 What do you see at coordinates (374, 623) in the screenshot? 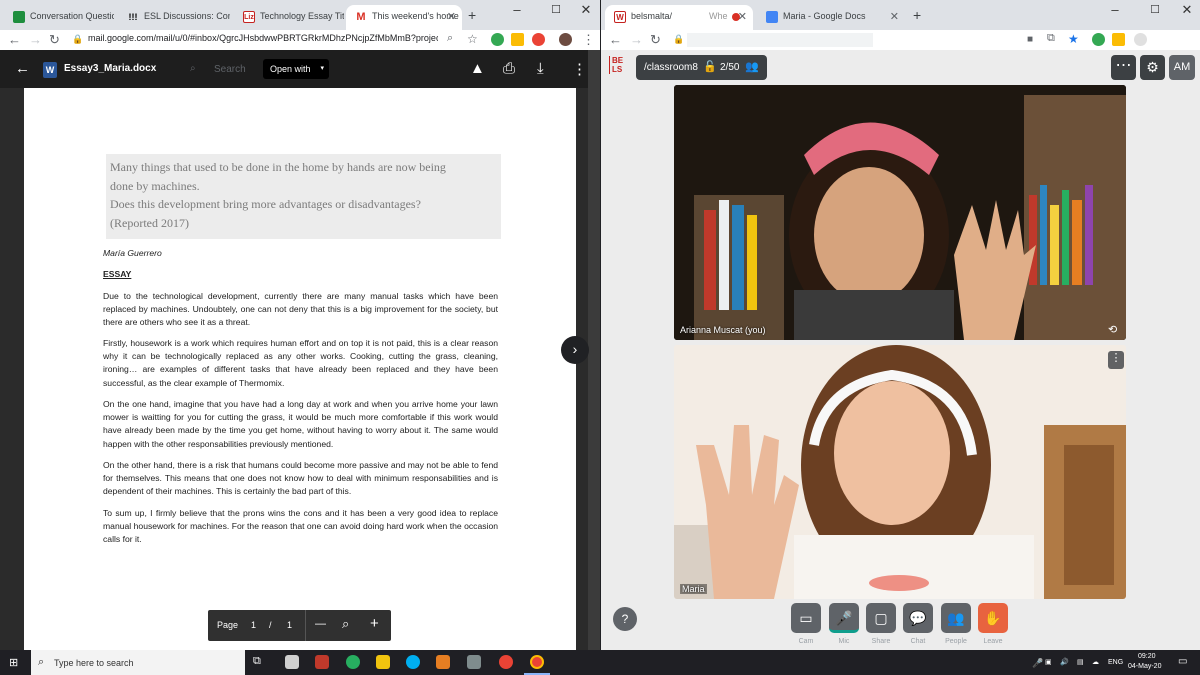
I see `zoom-in-icon: +` at bounding box center [374, 623].